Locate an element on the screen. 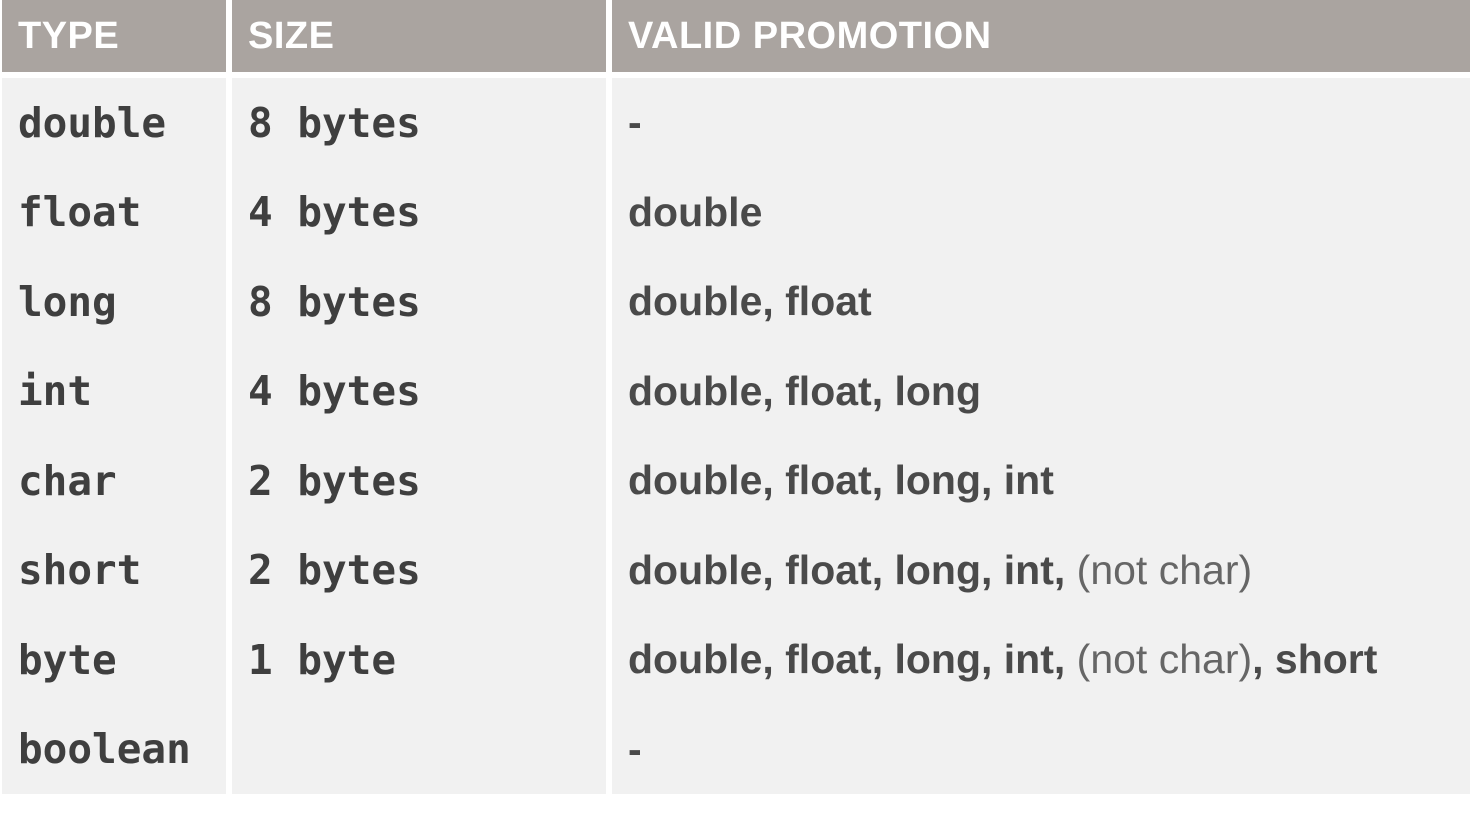 Image resolution: width=1472 pixels, height=816 pixels. type-cell: byte is located at coordinates (117, 660).